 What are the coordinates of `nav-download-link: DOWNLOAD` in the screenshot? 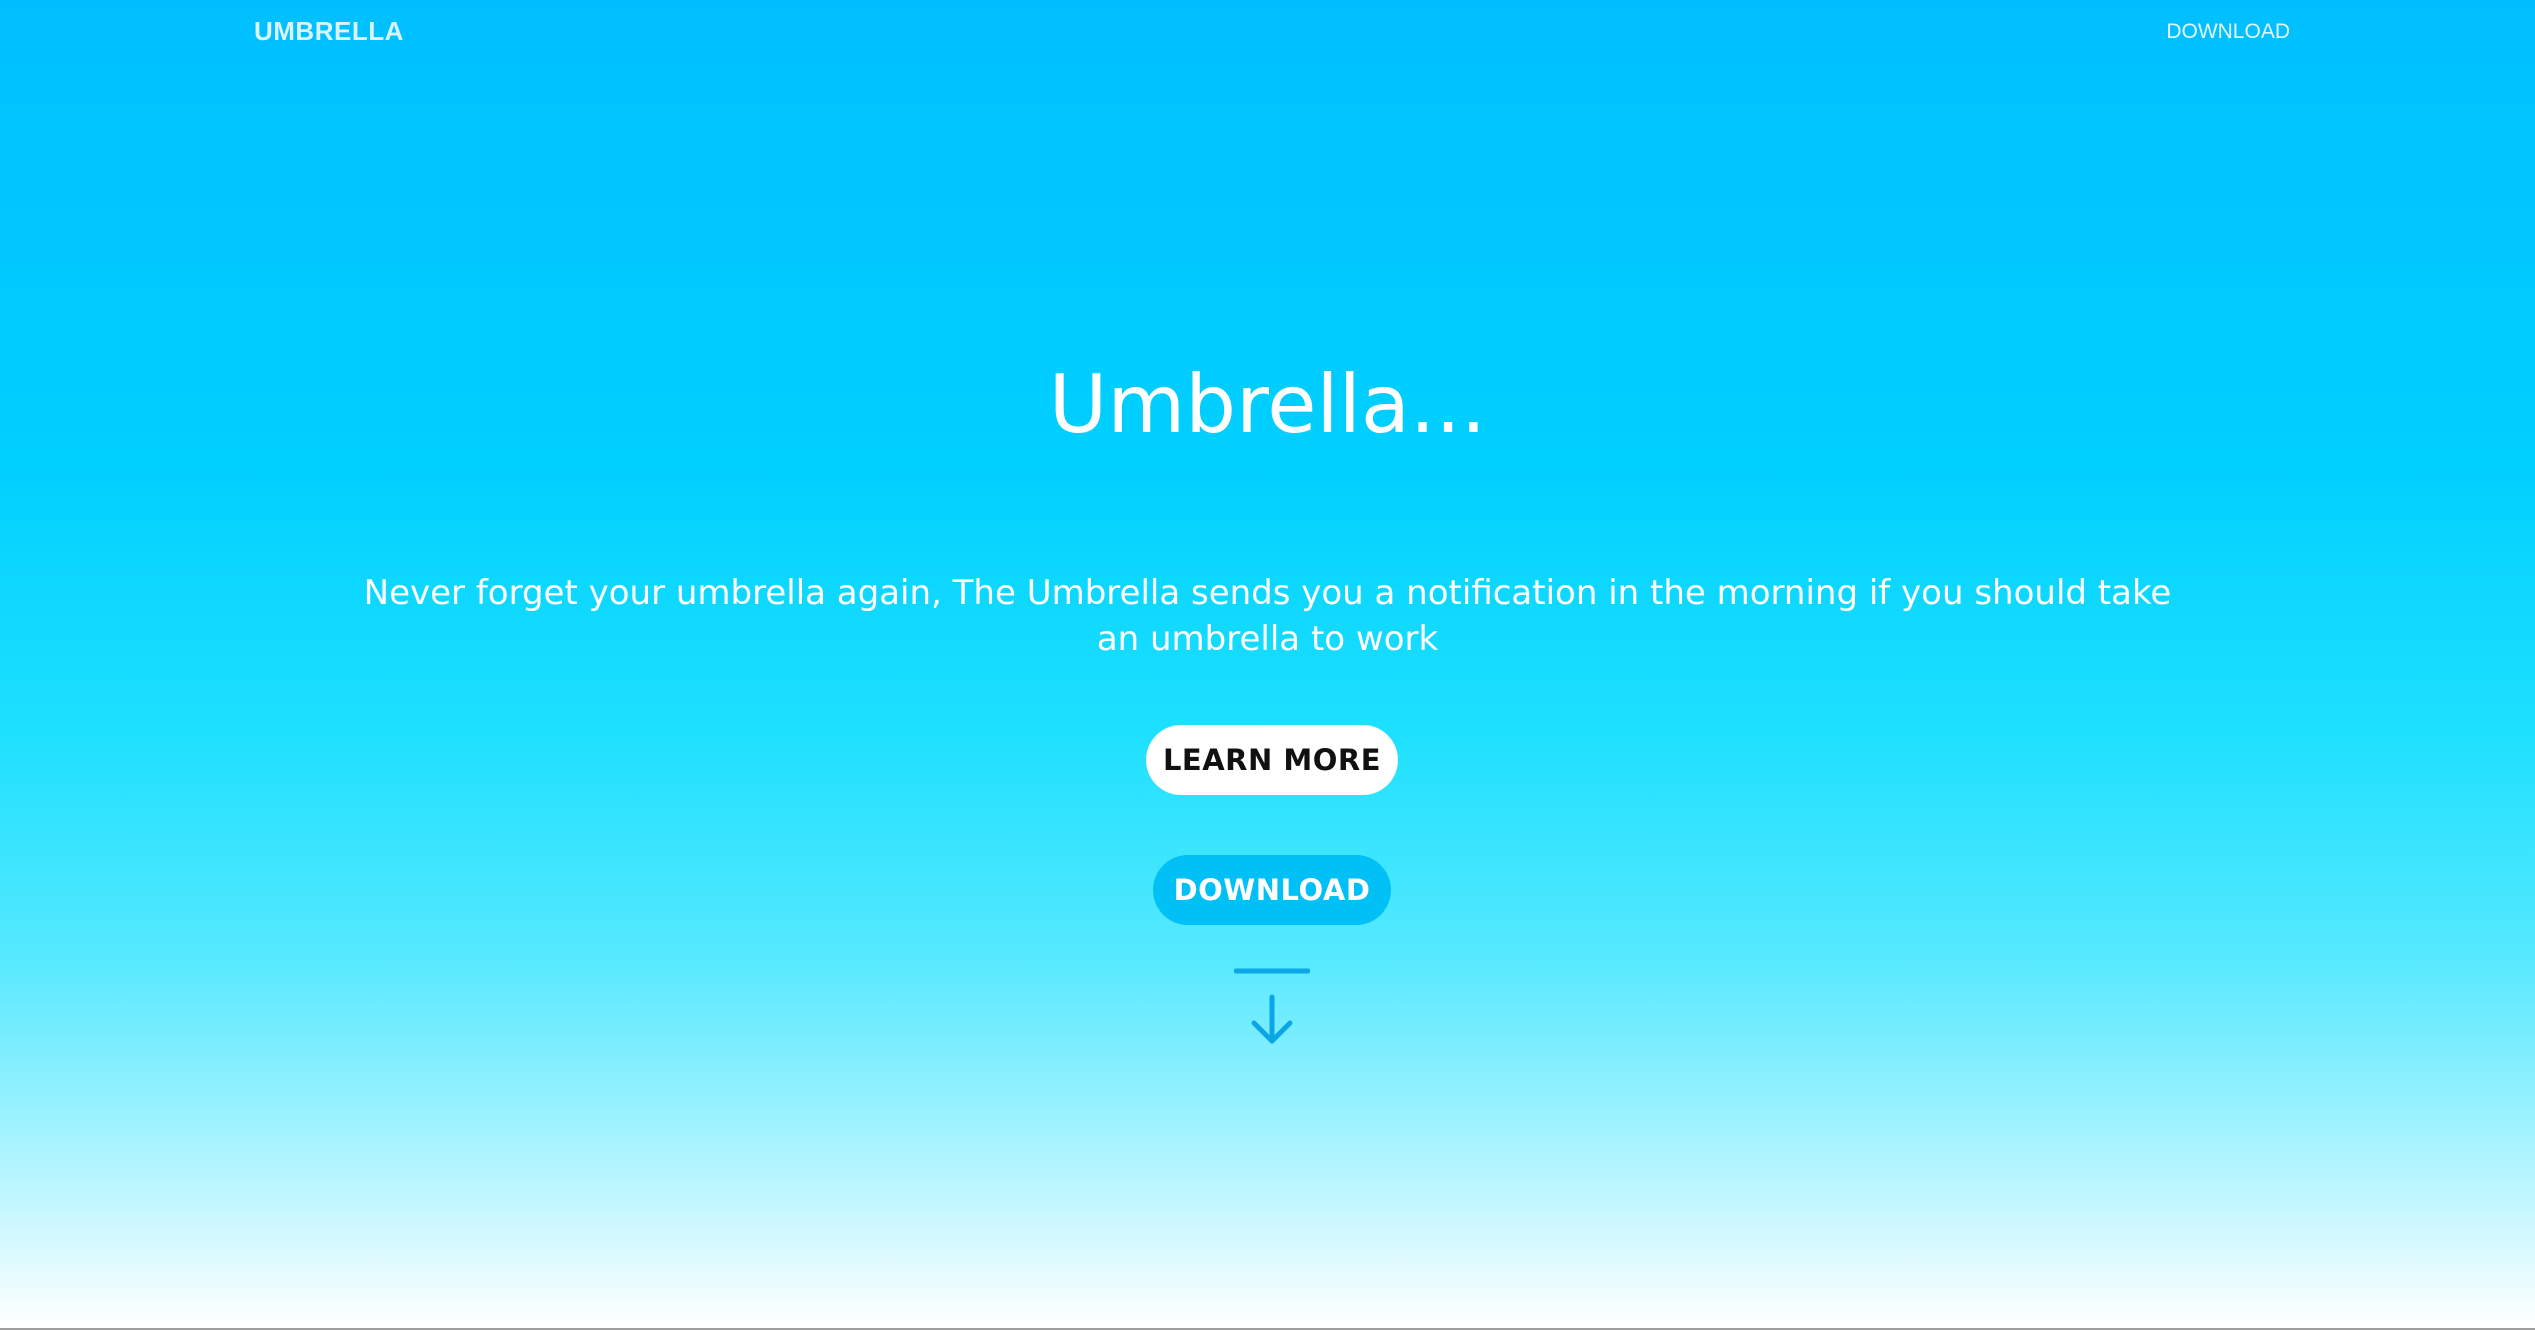 It's located at (2228, 32).